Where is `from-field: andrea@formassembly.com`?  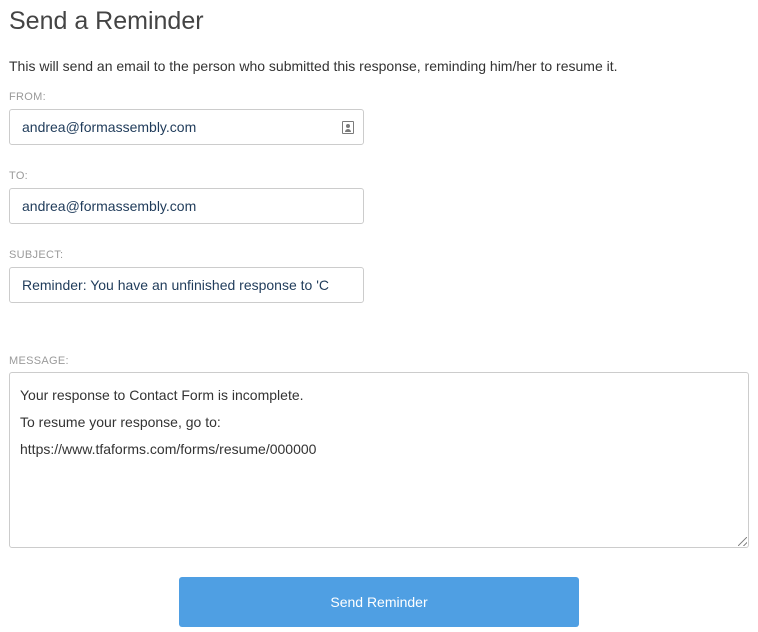 from-field: andrea@formassembly.com is located at coordinates (186, 127).